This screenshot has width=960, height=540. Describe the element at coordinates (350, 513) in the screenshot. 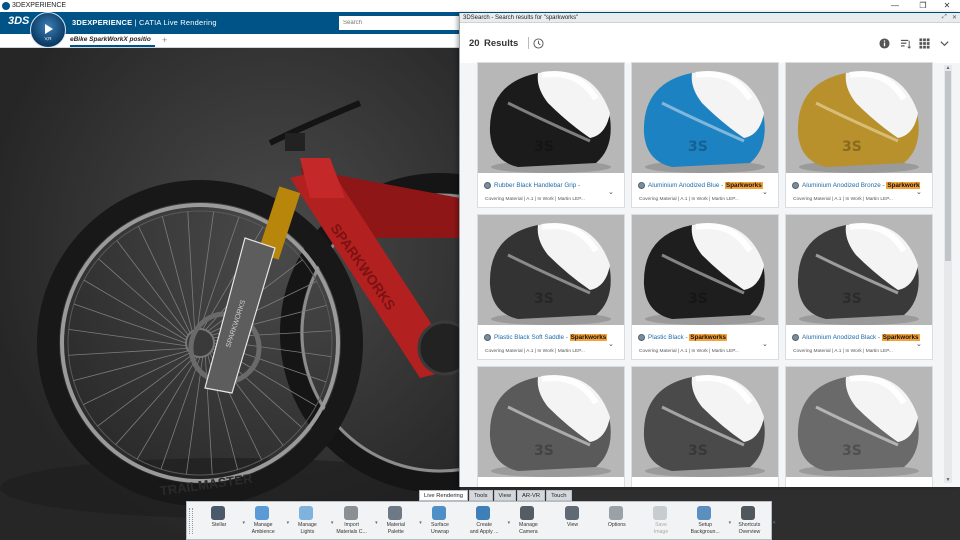

I see `import-materials-c-icon` at that location.